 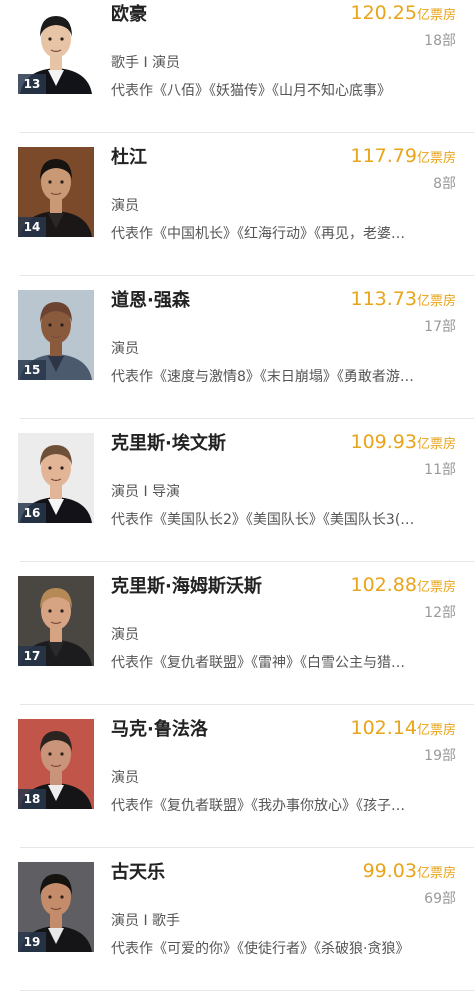 What do you see at coordinates (440, 613) in the screenshot?
I see `film-count: 12部` at bounding box center [440, 613].